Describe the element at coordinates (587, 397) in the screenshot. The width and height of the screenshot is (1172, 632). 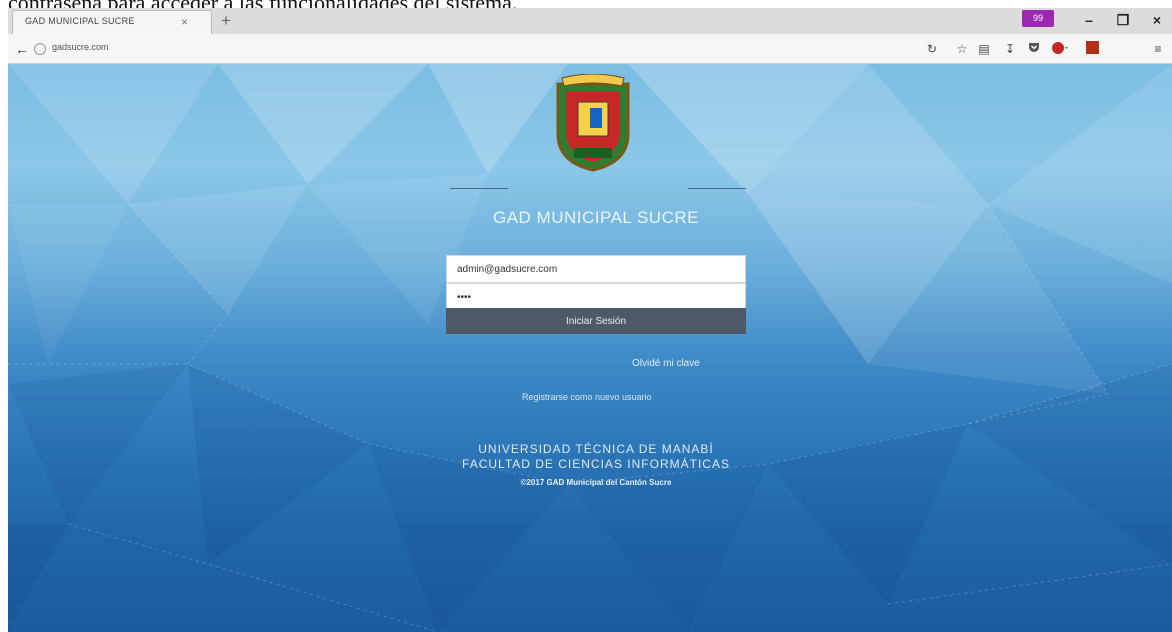
I see `register-link: Registrarse como nuevo usuario` at that location.